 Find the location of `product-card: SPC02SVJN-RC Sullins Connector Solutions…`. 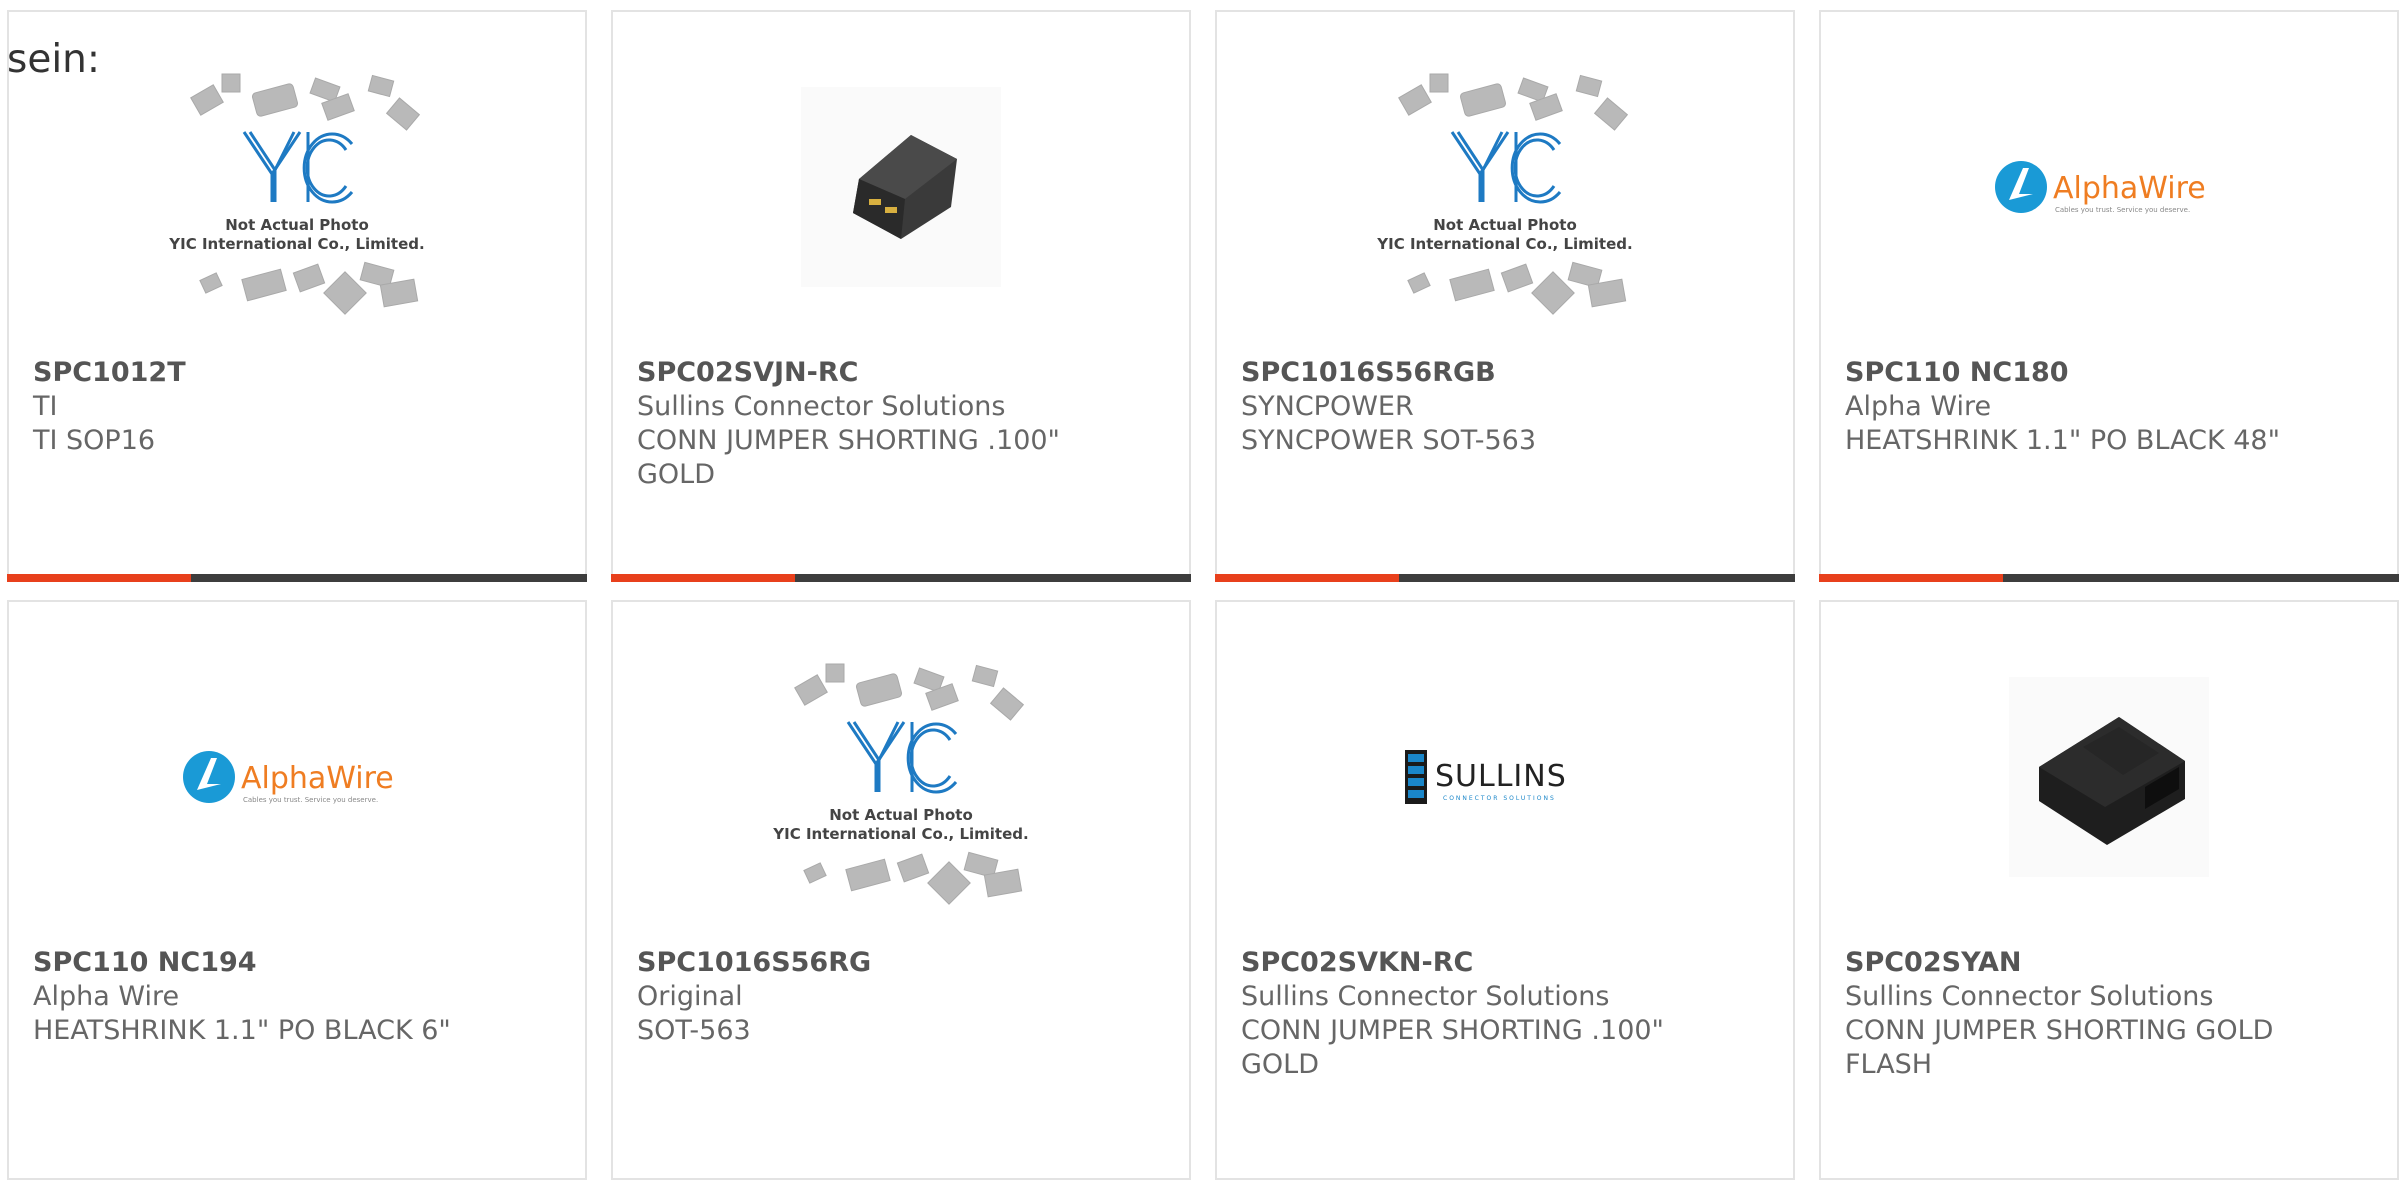

product-card: SPC02SVJN-RC Sullins Connector Solutions… is located at coordinates (901, 296).